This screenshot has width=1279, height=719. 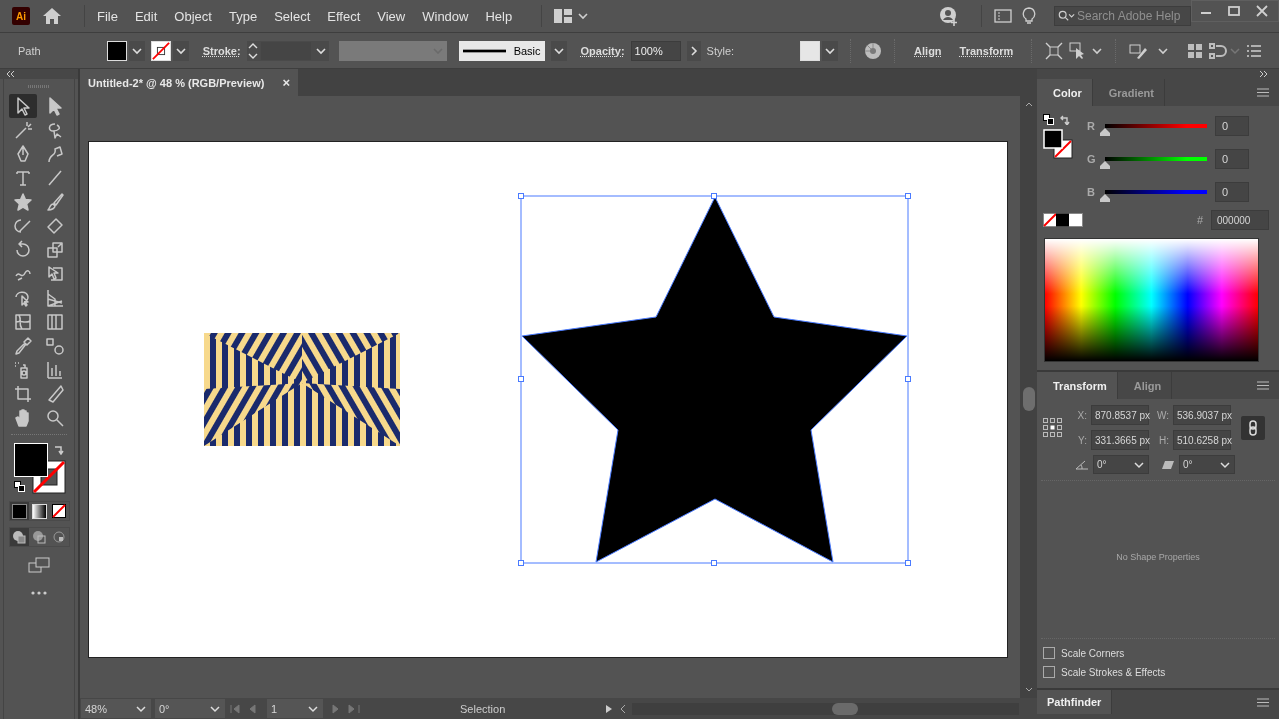 What do you see at coordinates (190, 708) in the screenshot?
I see `rotation-field: 0°` at bounding box center [190, 708].